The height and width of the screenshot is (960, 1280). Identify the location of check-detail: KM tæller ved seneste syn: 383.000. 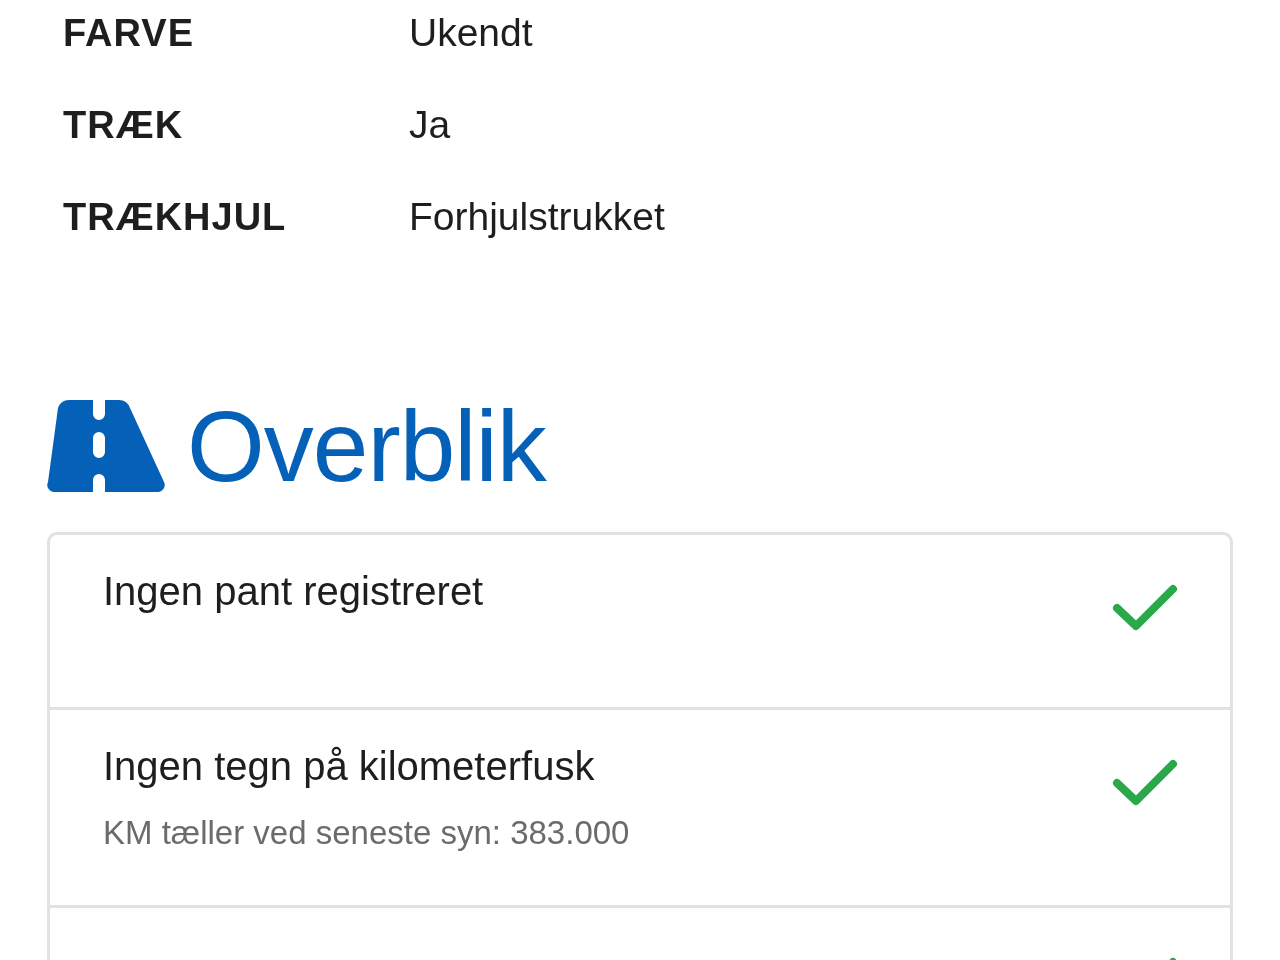
(366, 833).